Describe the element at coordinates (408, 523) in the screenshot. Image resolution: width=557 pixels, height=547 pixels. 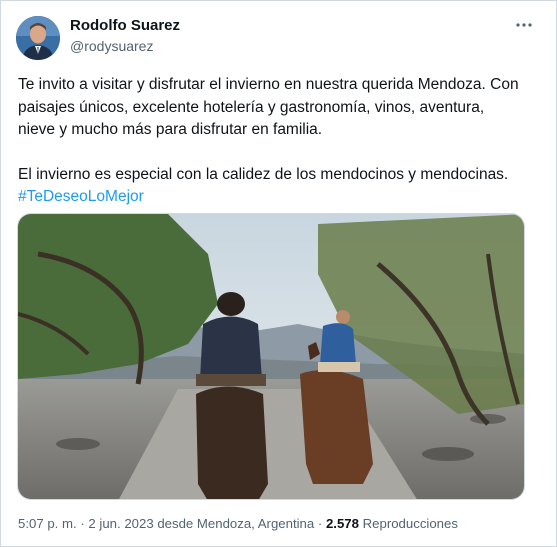
I see `views-label: Reproducciones` at that location.